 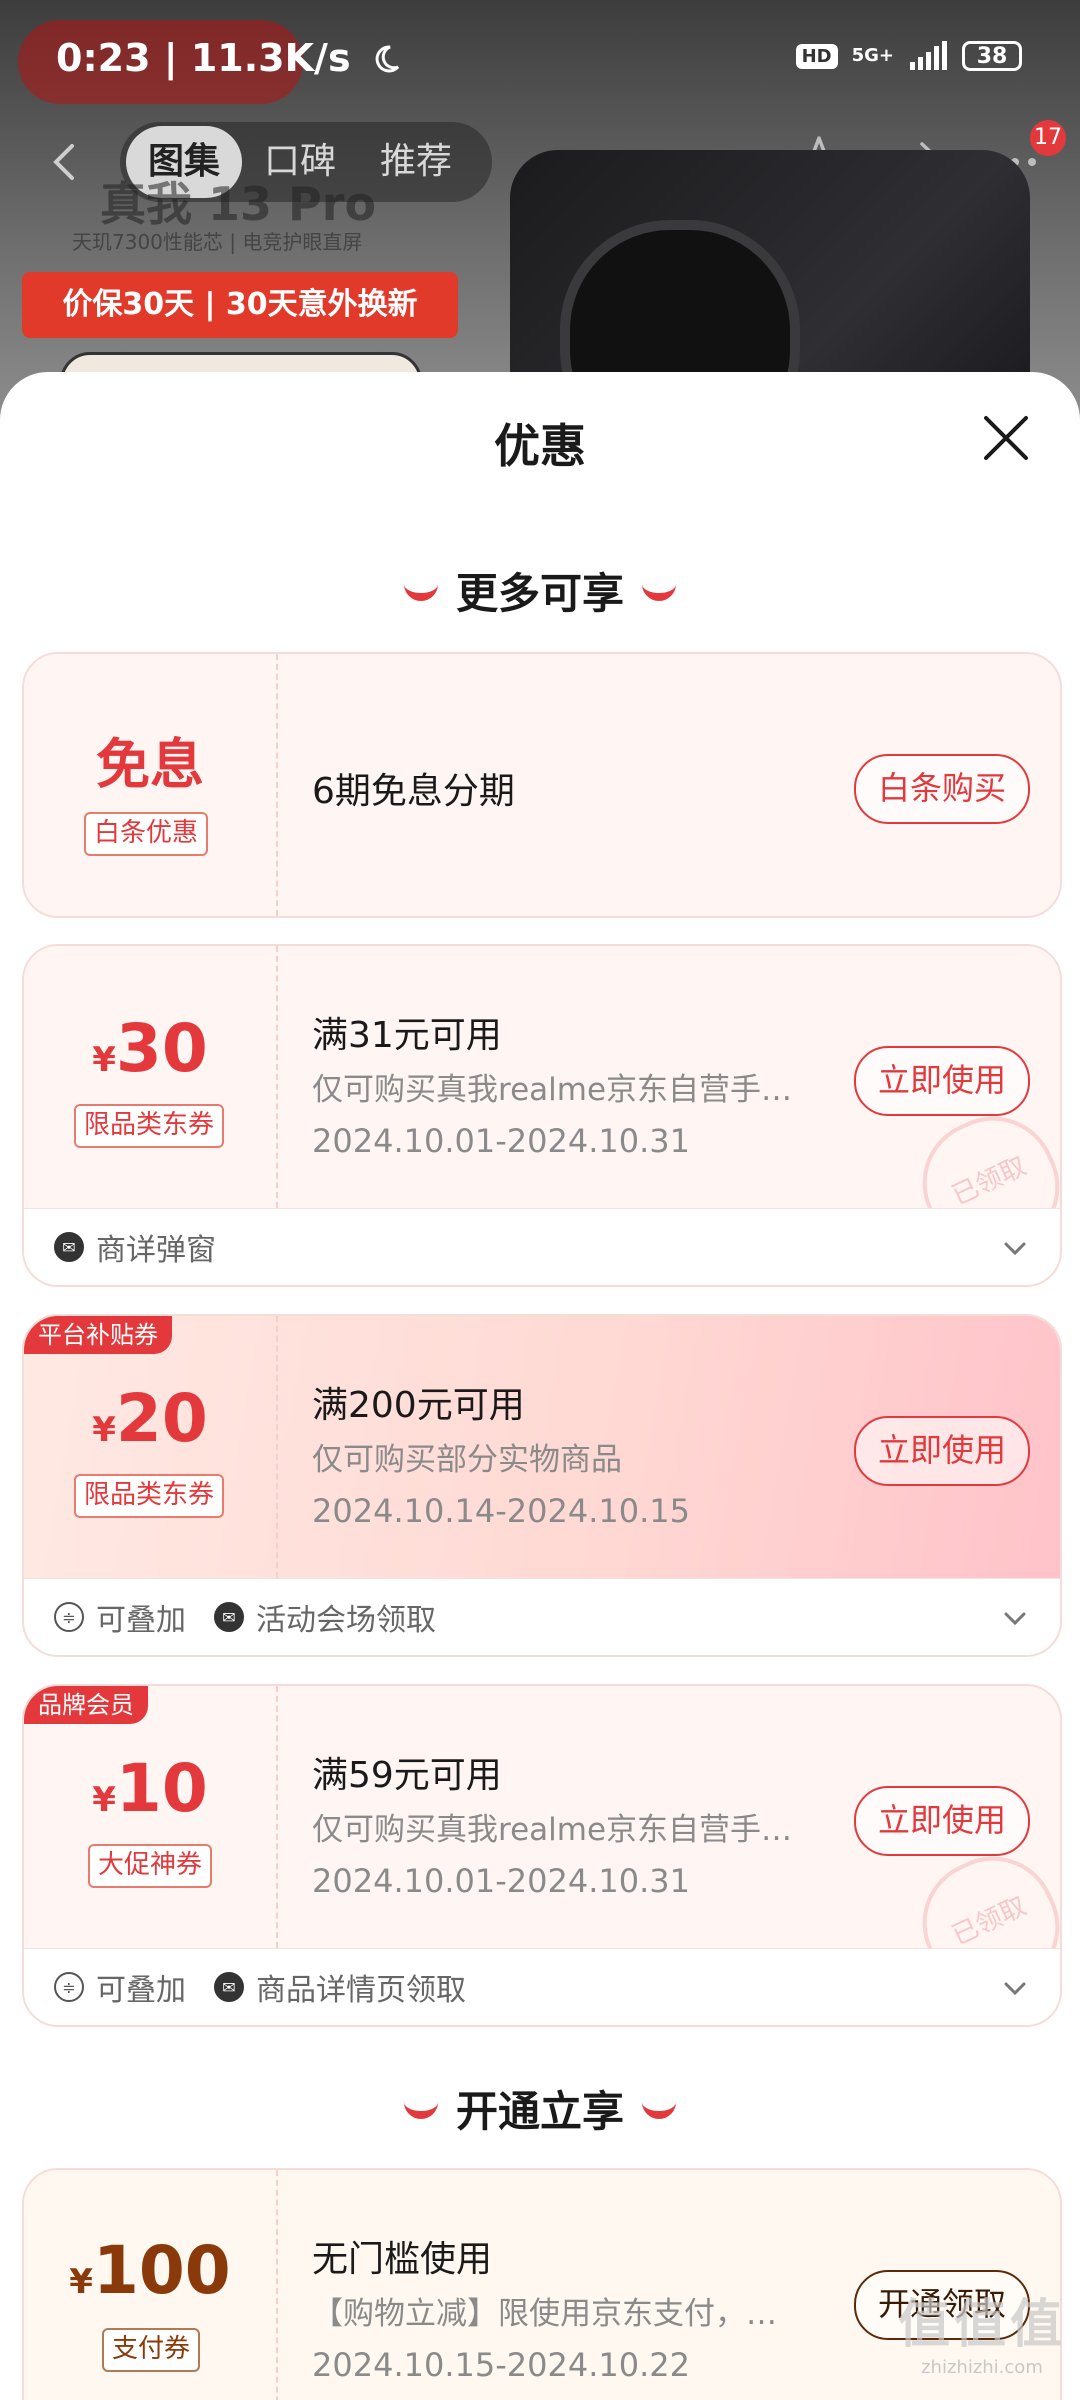 What do you see at coordinates (238, 204) in the screenshot?
I see `product-promo-title: 真我 13 Pro` at bounding box center [238, 204].